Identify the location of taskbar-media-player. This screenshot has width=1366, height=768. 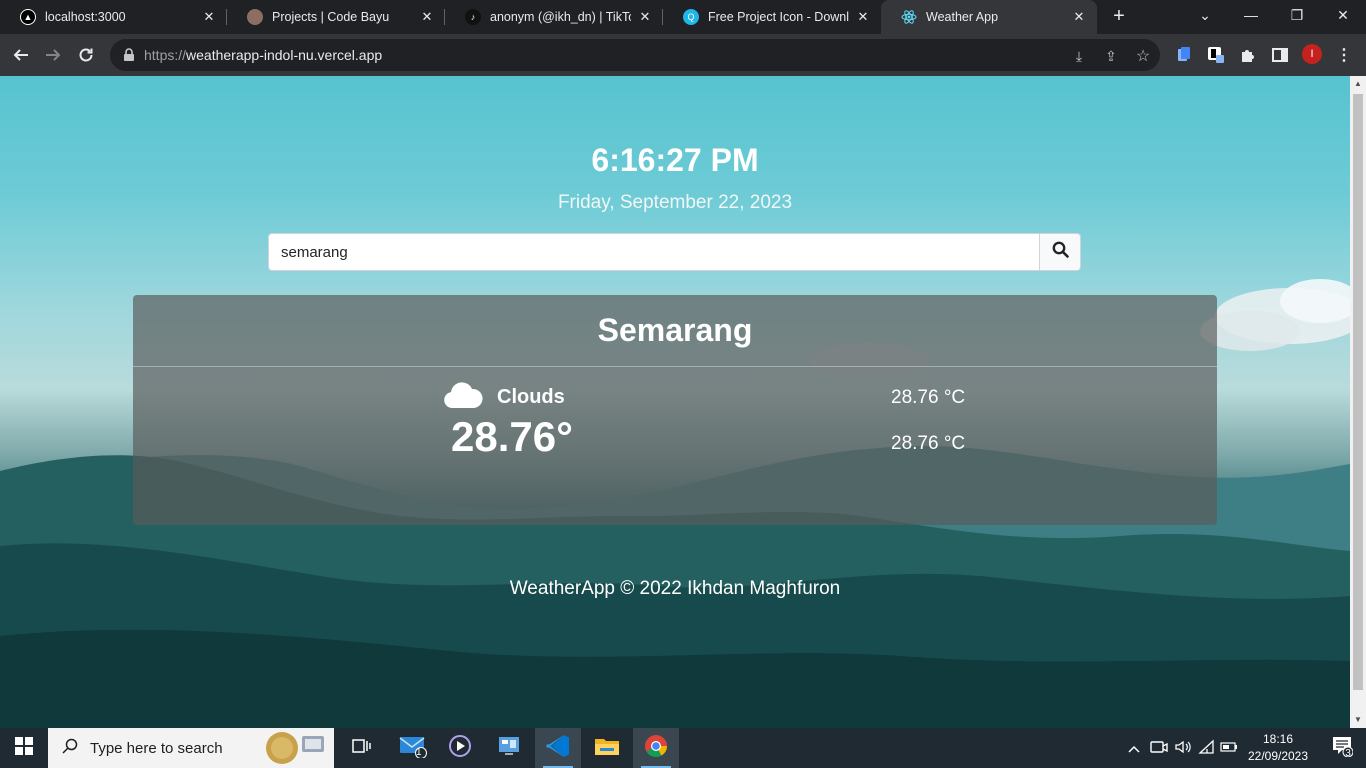
(460, 748).